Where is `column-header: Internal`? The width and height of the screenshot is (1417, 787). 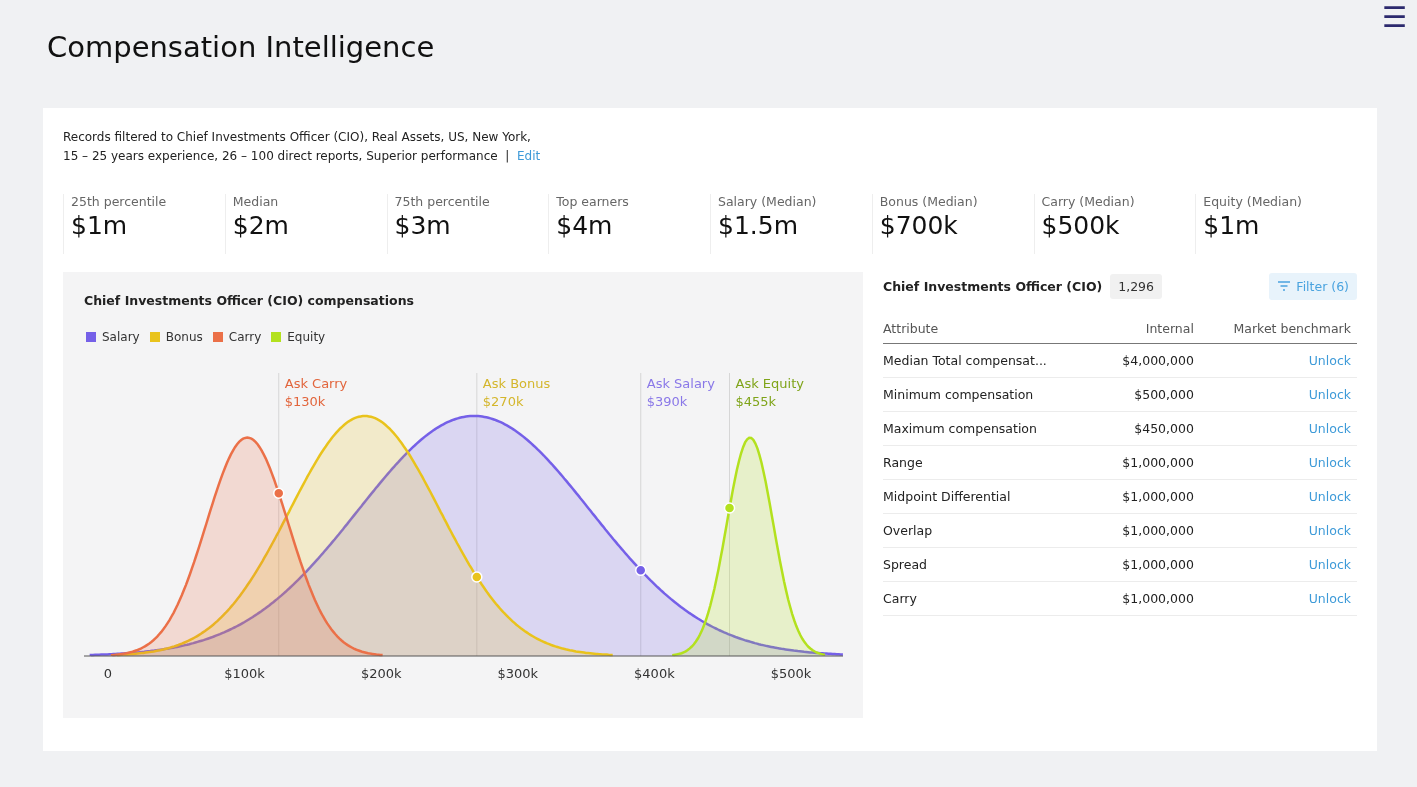
column-header: Internal is located at coordinates (1146, 329).